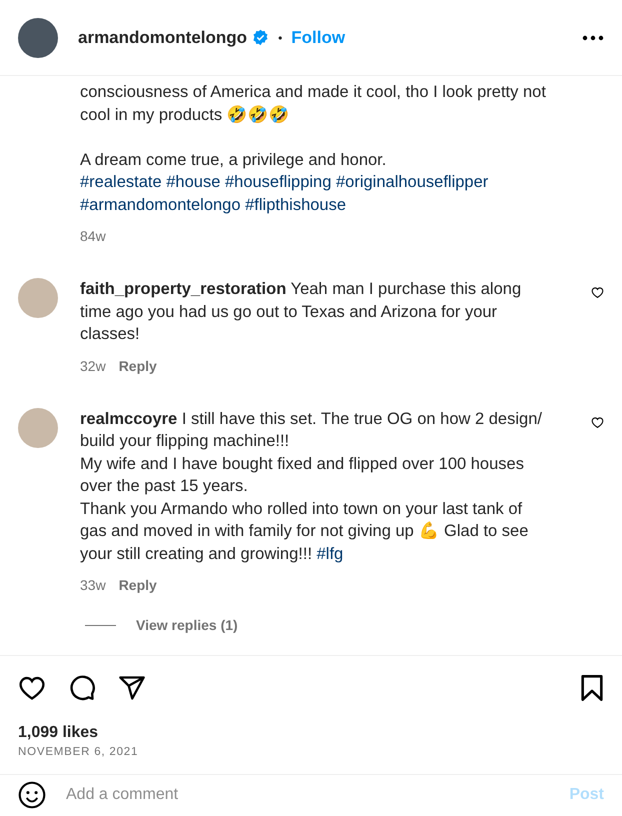  I want to click on hashtag-link: #house, so click(193, 182).